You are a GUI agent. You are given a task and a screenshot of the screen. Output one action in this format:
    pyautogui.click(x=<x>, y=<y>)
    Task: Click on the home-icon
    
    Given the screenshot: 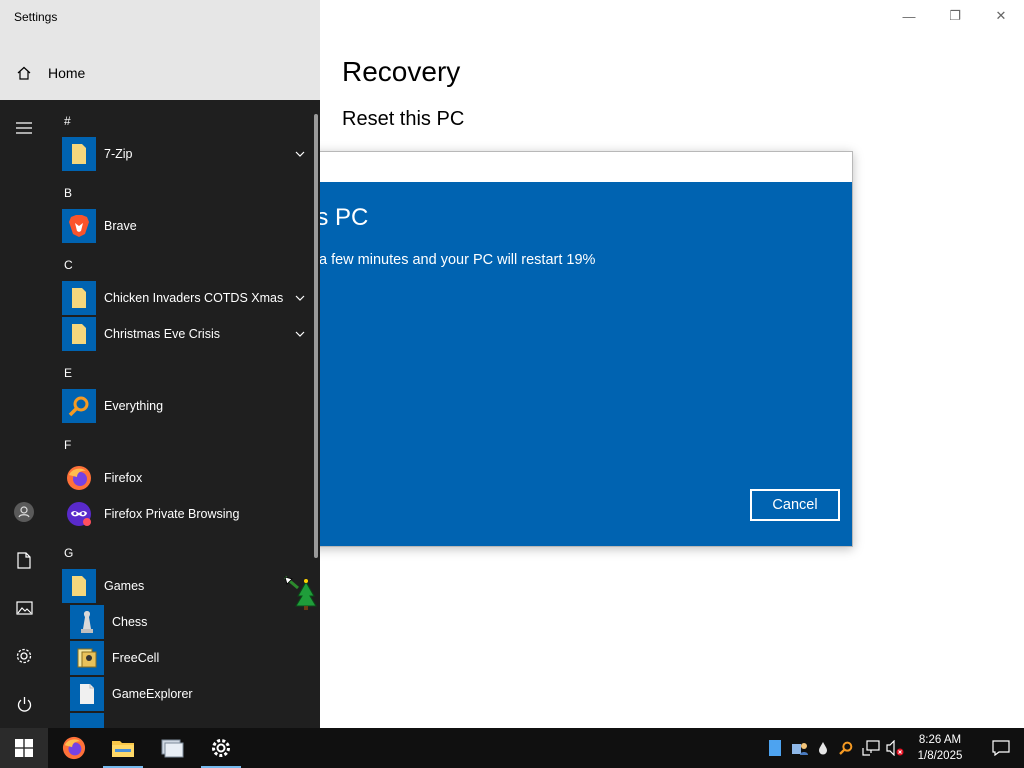 What is the action you would take?
    pyautogui.click(x=24, y=73)
    